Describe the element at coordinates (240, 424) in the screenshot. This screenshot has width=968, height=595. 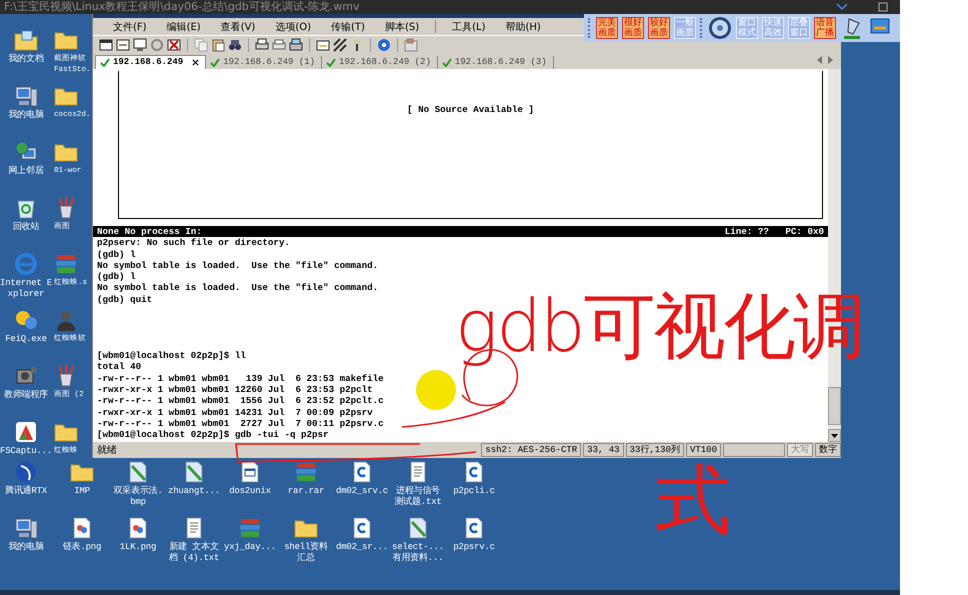
I see `terminal-line: -rw-r--r-- 1 wbm01 wbm01 2727 Jul 7 00:11 p2psrv.c` at that location.